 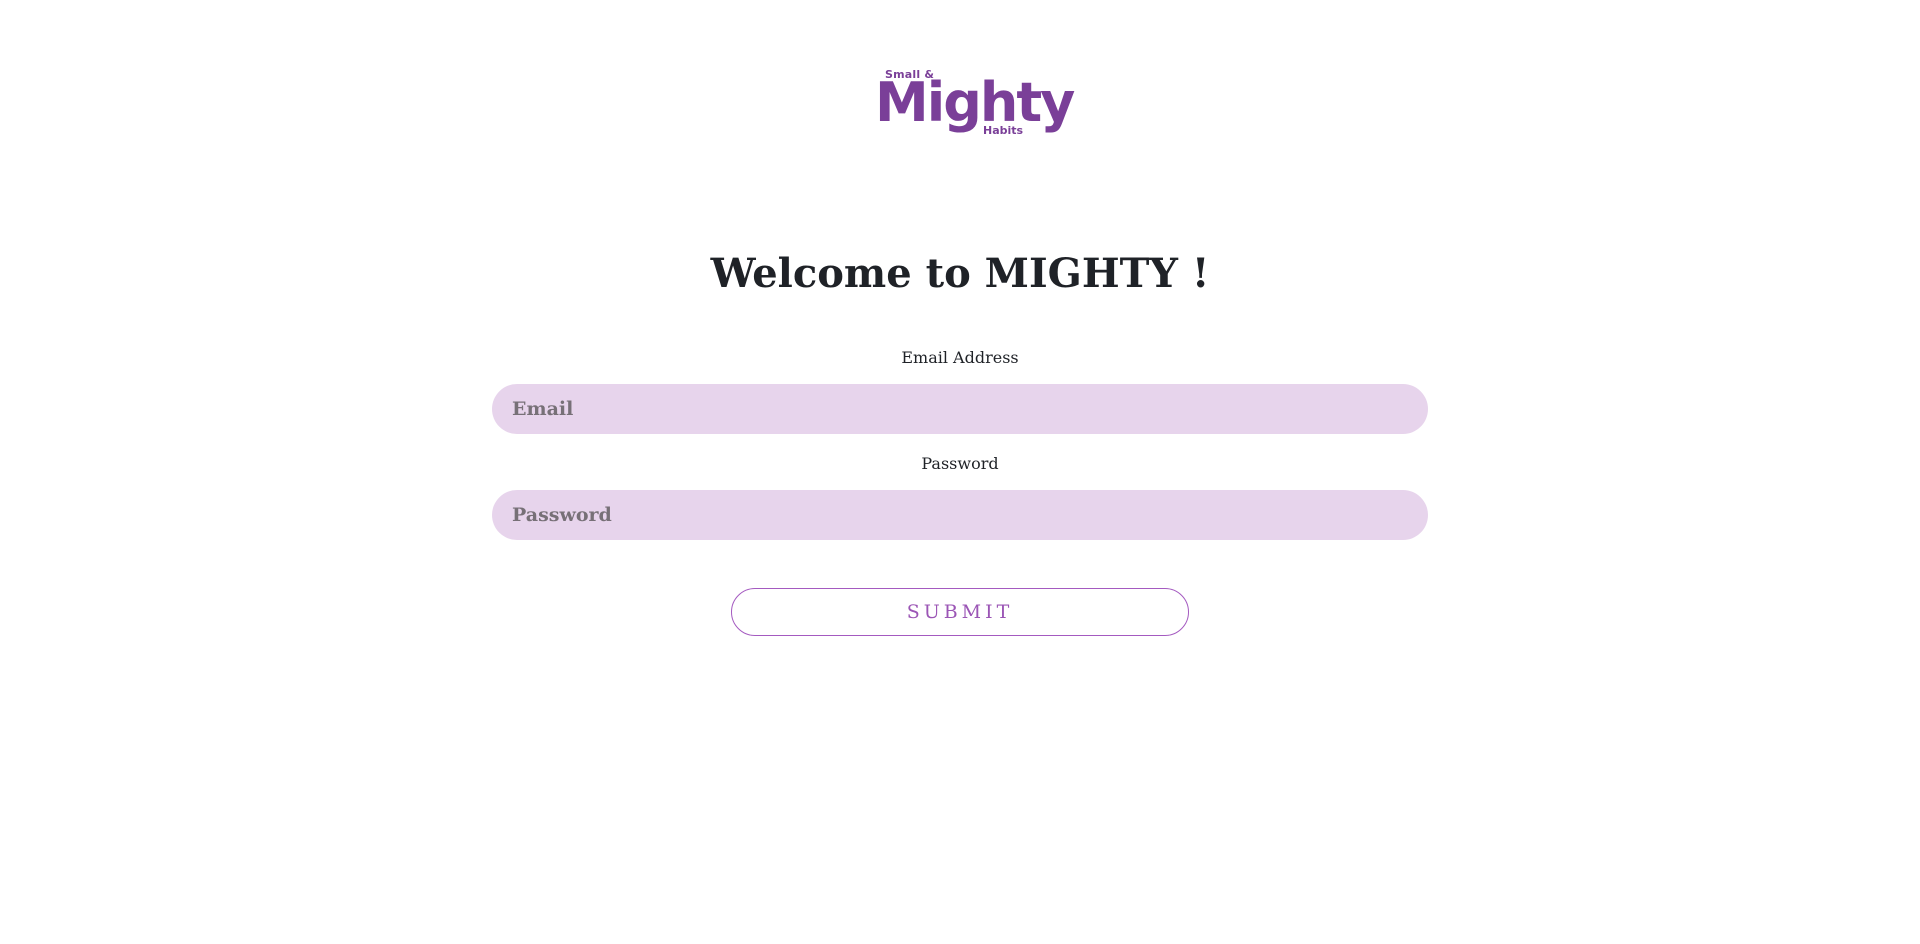 I want to click on submit-button: SUBMIT, so click(x=960, y=612).